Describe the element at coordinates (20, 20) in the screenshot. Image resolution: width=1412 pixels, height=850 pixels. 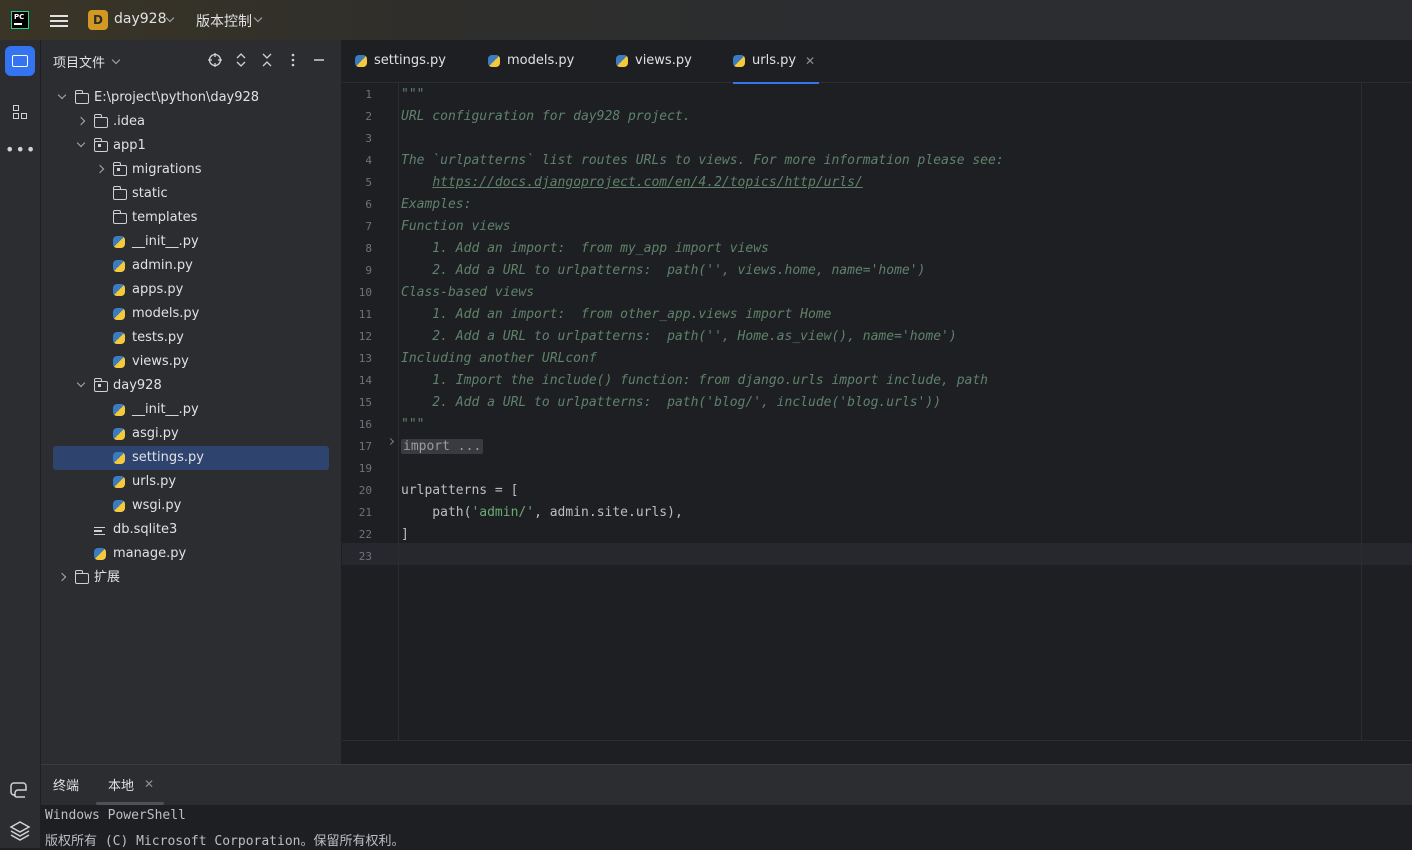
I see `pycharm-logo-icon: PC` at that location.